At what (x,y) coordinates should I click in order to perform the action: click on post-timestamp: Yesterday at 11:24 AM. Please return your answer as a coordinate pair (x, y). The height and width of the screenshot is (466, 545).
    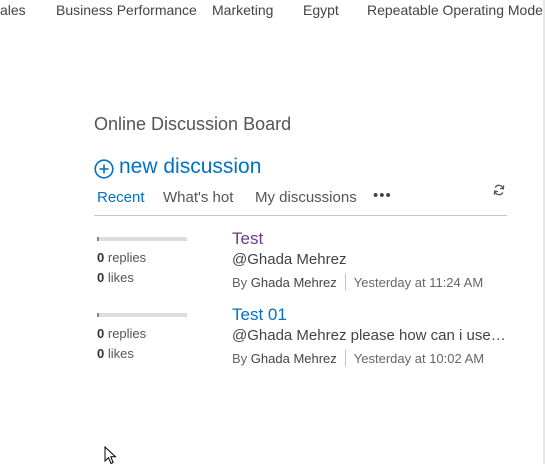
    Looking at the image, I should click on (418, 282).